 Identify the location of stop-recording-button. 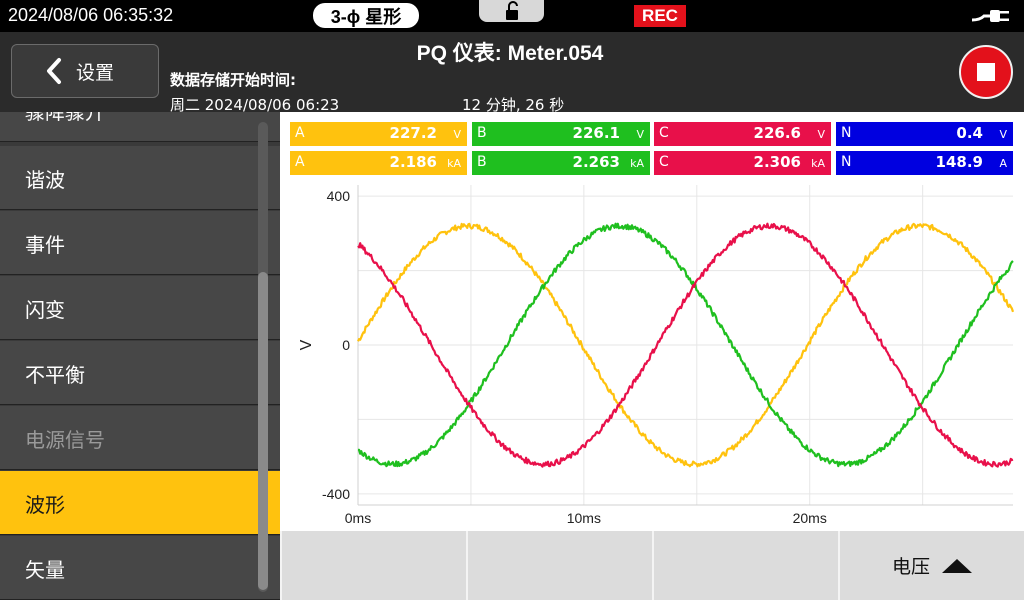
(986, 72).